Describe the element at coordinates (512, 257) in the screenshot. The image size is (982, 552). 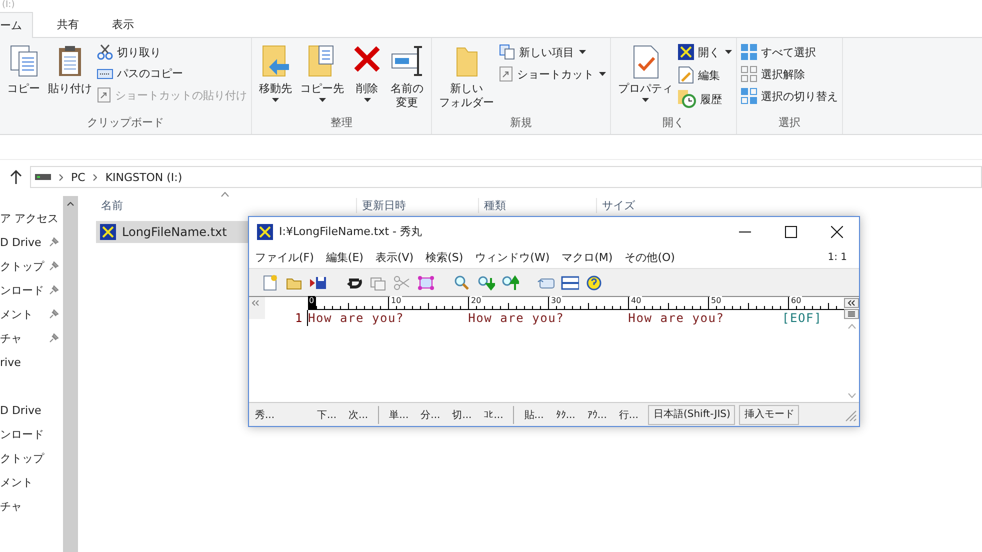
I see `menu-item: ウィンドウ(W)` at that location.